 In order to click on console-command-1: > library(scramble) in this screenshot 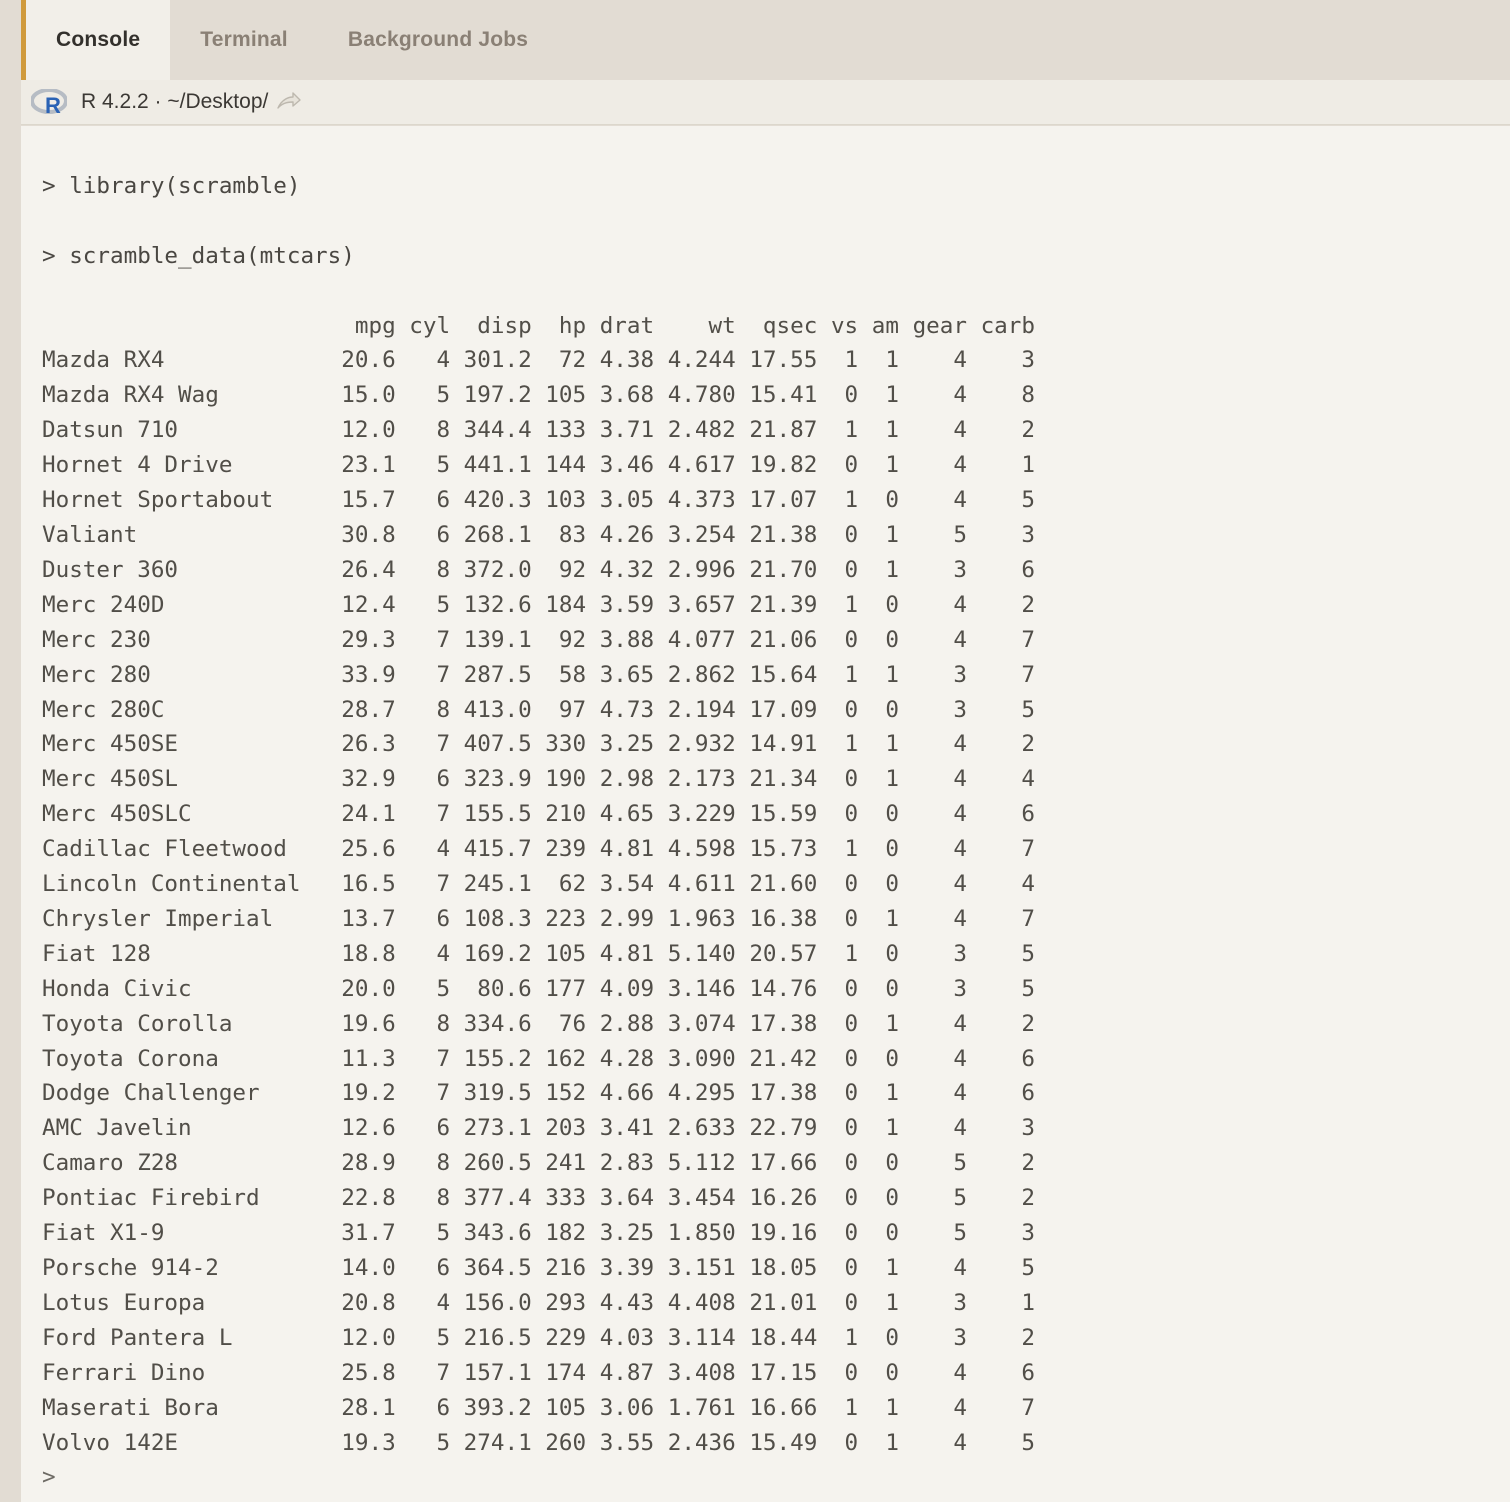, I will do `click(171, 185)`.